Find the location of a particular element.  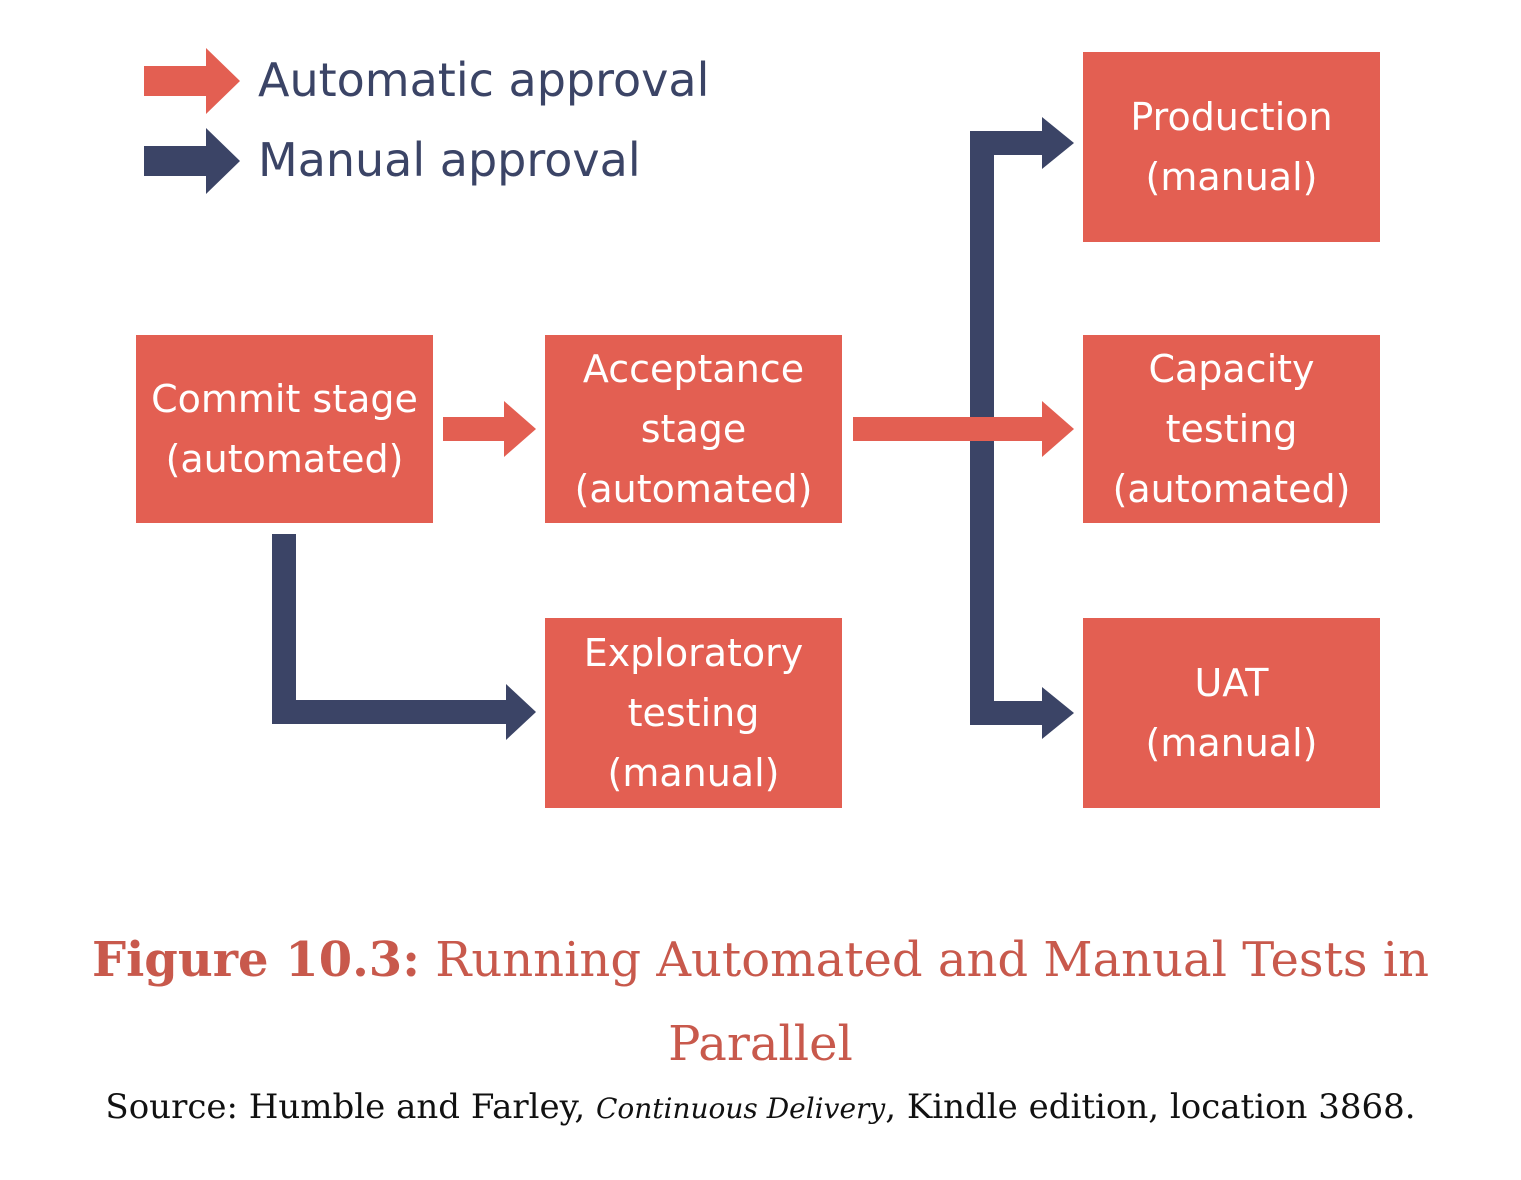

source-prefix: Source: Humble and Farley, is located at coordinates (350, 1107).